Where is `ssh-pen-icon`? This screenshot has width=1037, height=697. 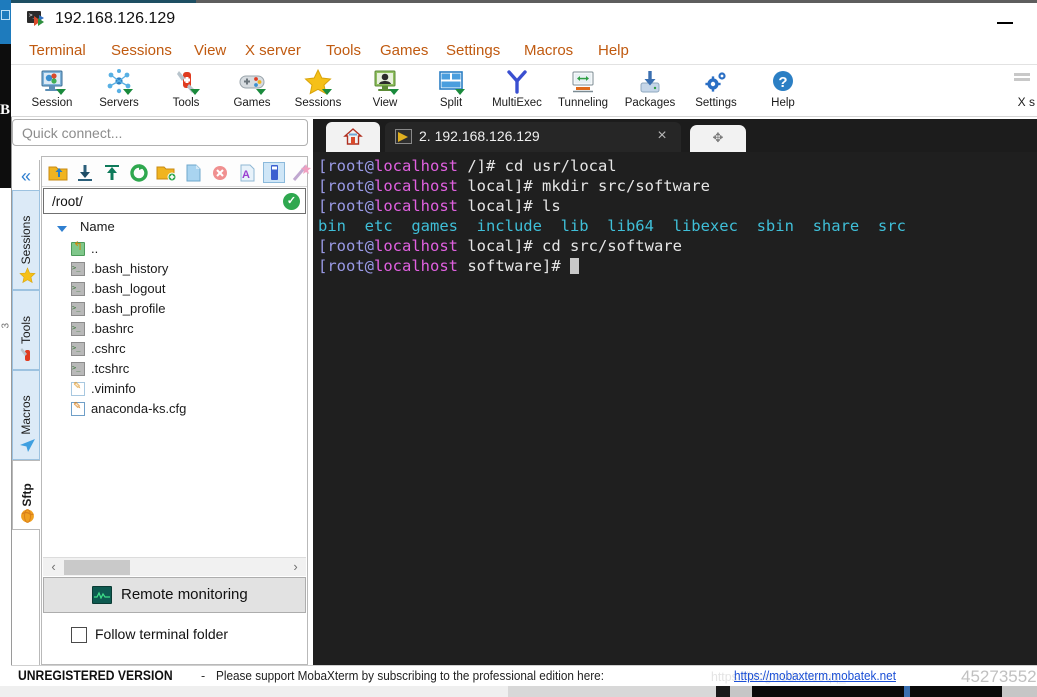 ssh-pen-icon is located at coordinates (403, 136).